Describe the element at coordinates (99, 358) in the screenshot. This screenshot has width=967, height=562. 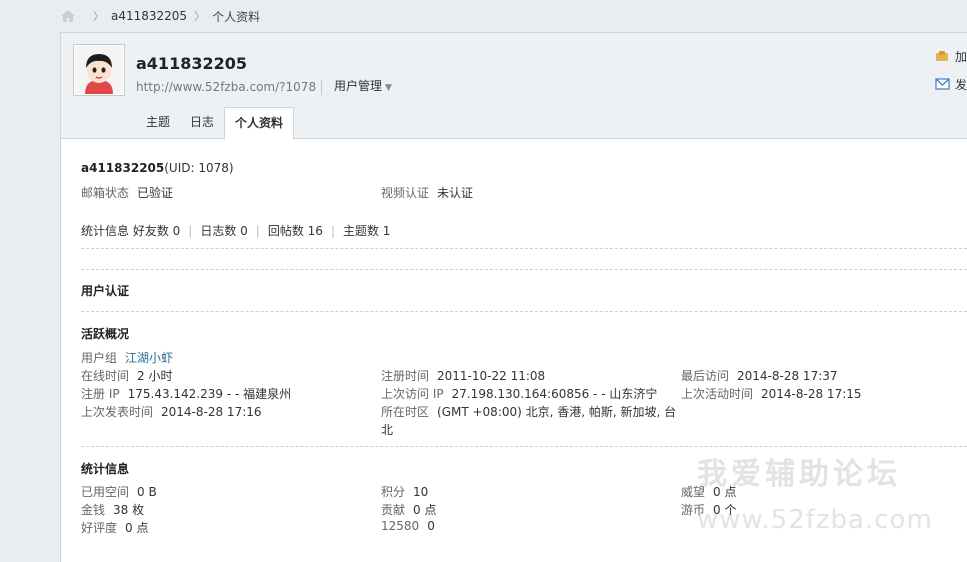
I see `usergroup-label: 用户组` at that location.